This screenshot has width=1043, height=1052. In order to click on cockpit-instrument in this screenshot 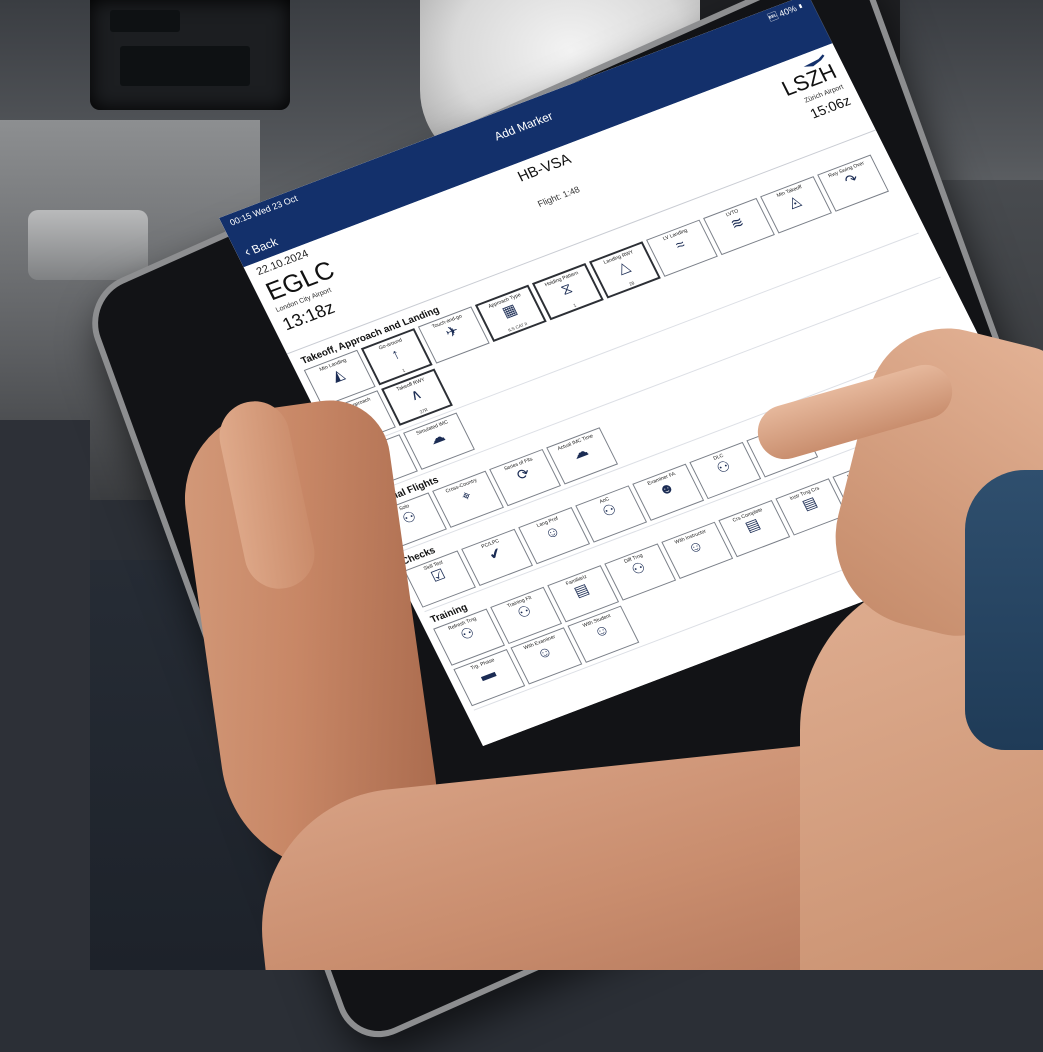, I will do `click(190, 55)`.